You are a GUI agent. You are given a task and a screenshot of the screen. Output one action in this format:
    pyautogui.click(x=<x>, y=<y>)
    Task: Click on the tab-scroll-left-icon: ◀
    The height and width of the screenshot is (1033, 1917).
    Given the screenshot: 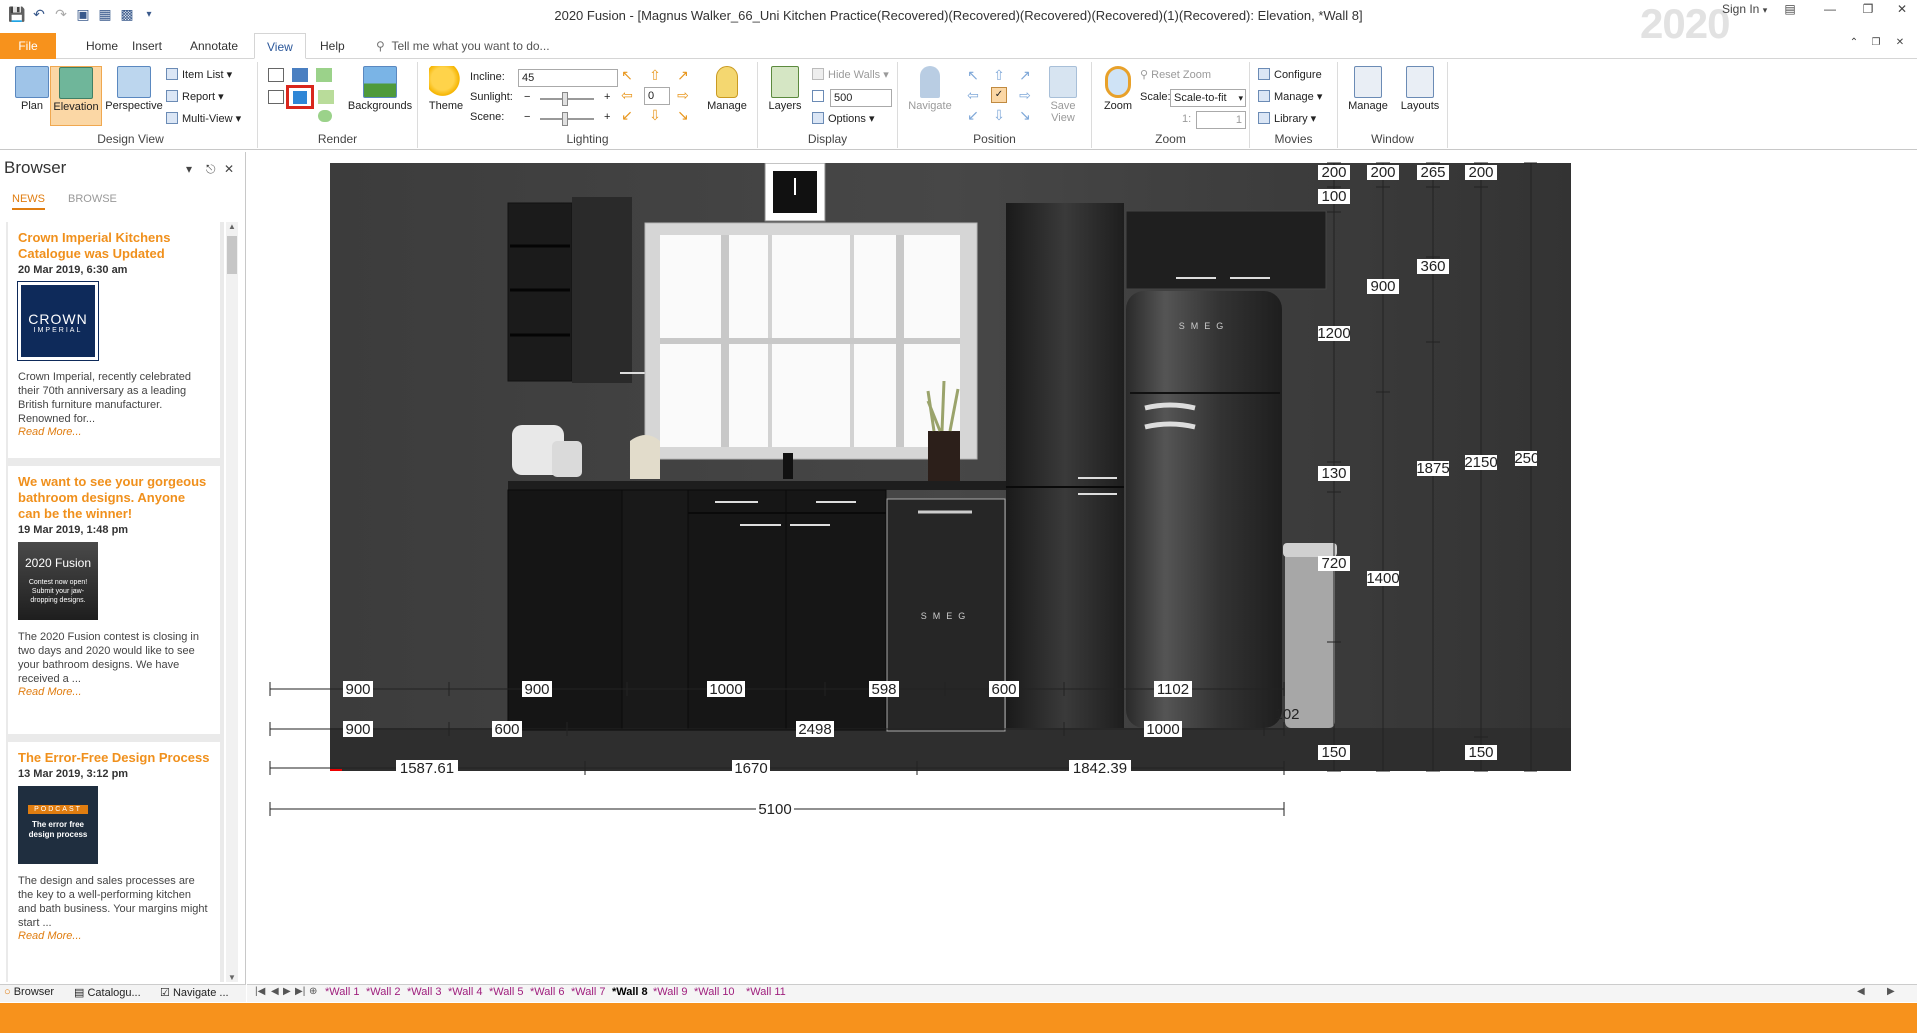 What is the action you would take?
    pyautogui.click(x=1861, y=991)
    